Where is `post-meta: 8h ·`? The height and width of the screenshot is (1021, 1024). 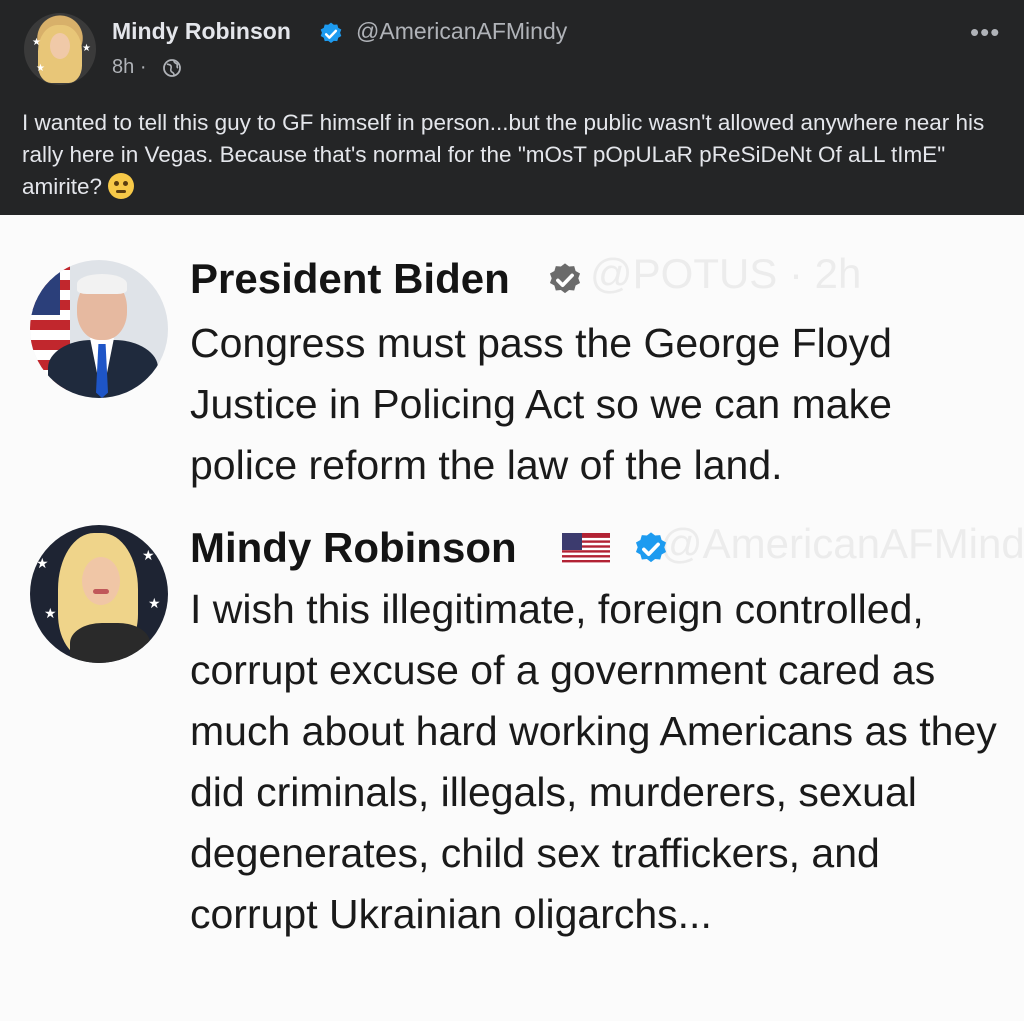 post-meta: 8h · is located at coordinates (129, 67).